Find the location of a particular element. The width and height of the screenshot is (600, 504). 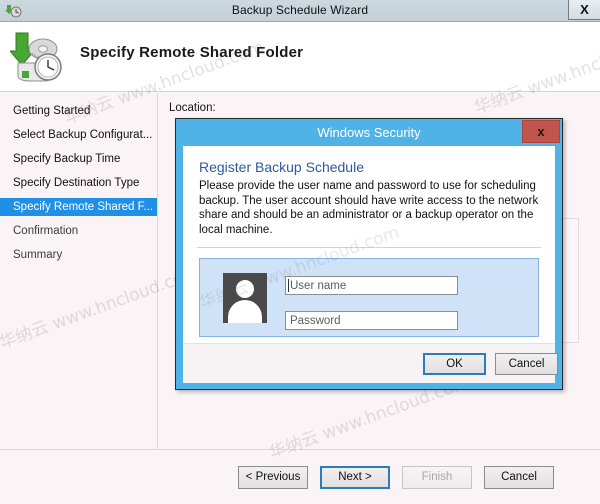

dialog-ok-button: OK is located at coordinates (454, 364).